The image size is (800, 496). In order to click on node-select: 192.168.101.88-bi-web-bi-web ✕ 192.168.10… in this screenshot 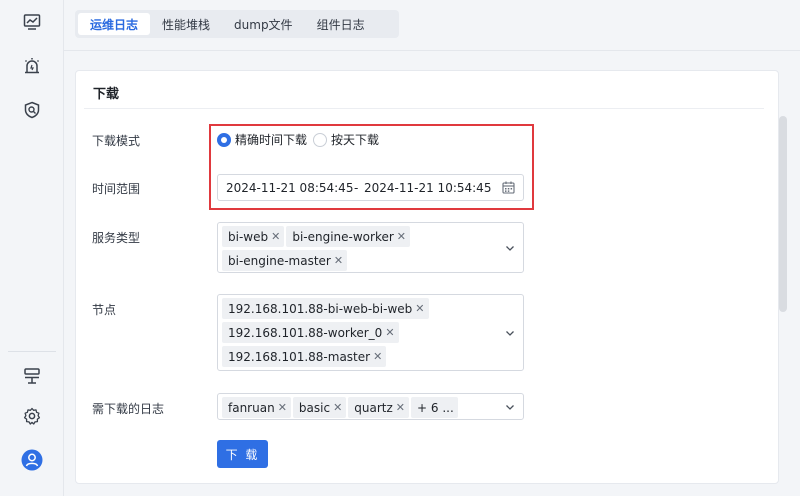, I will do `click(370, 332)`.